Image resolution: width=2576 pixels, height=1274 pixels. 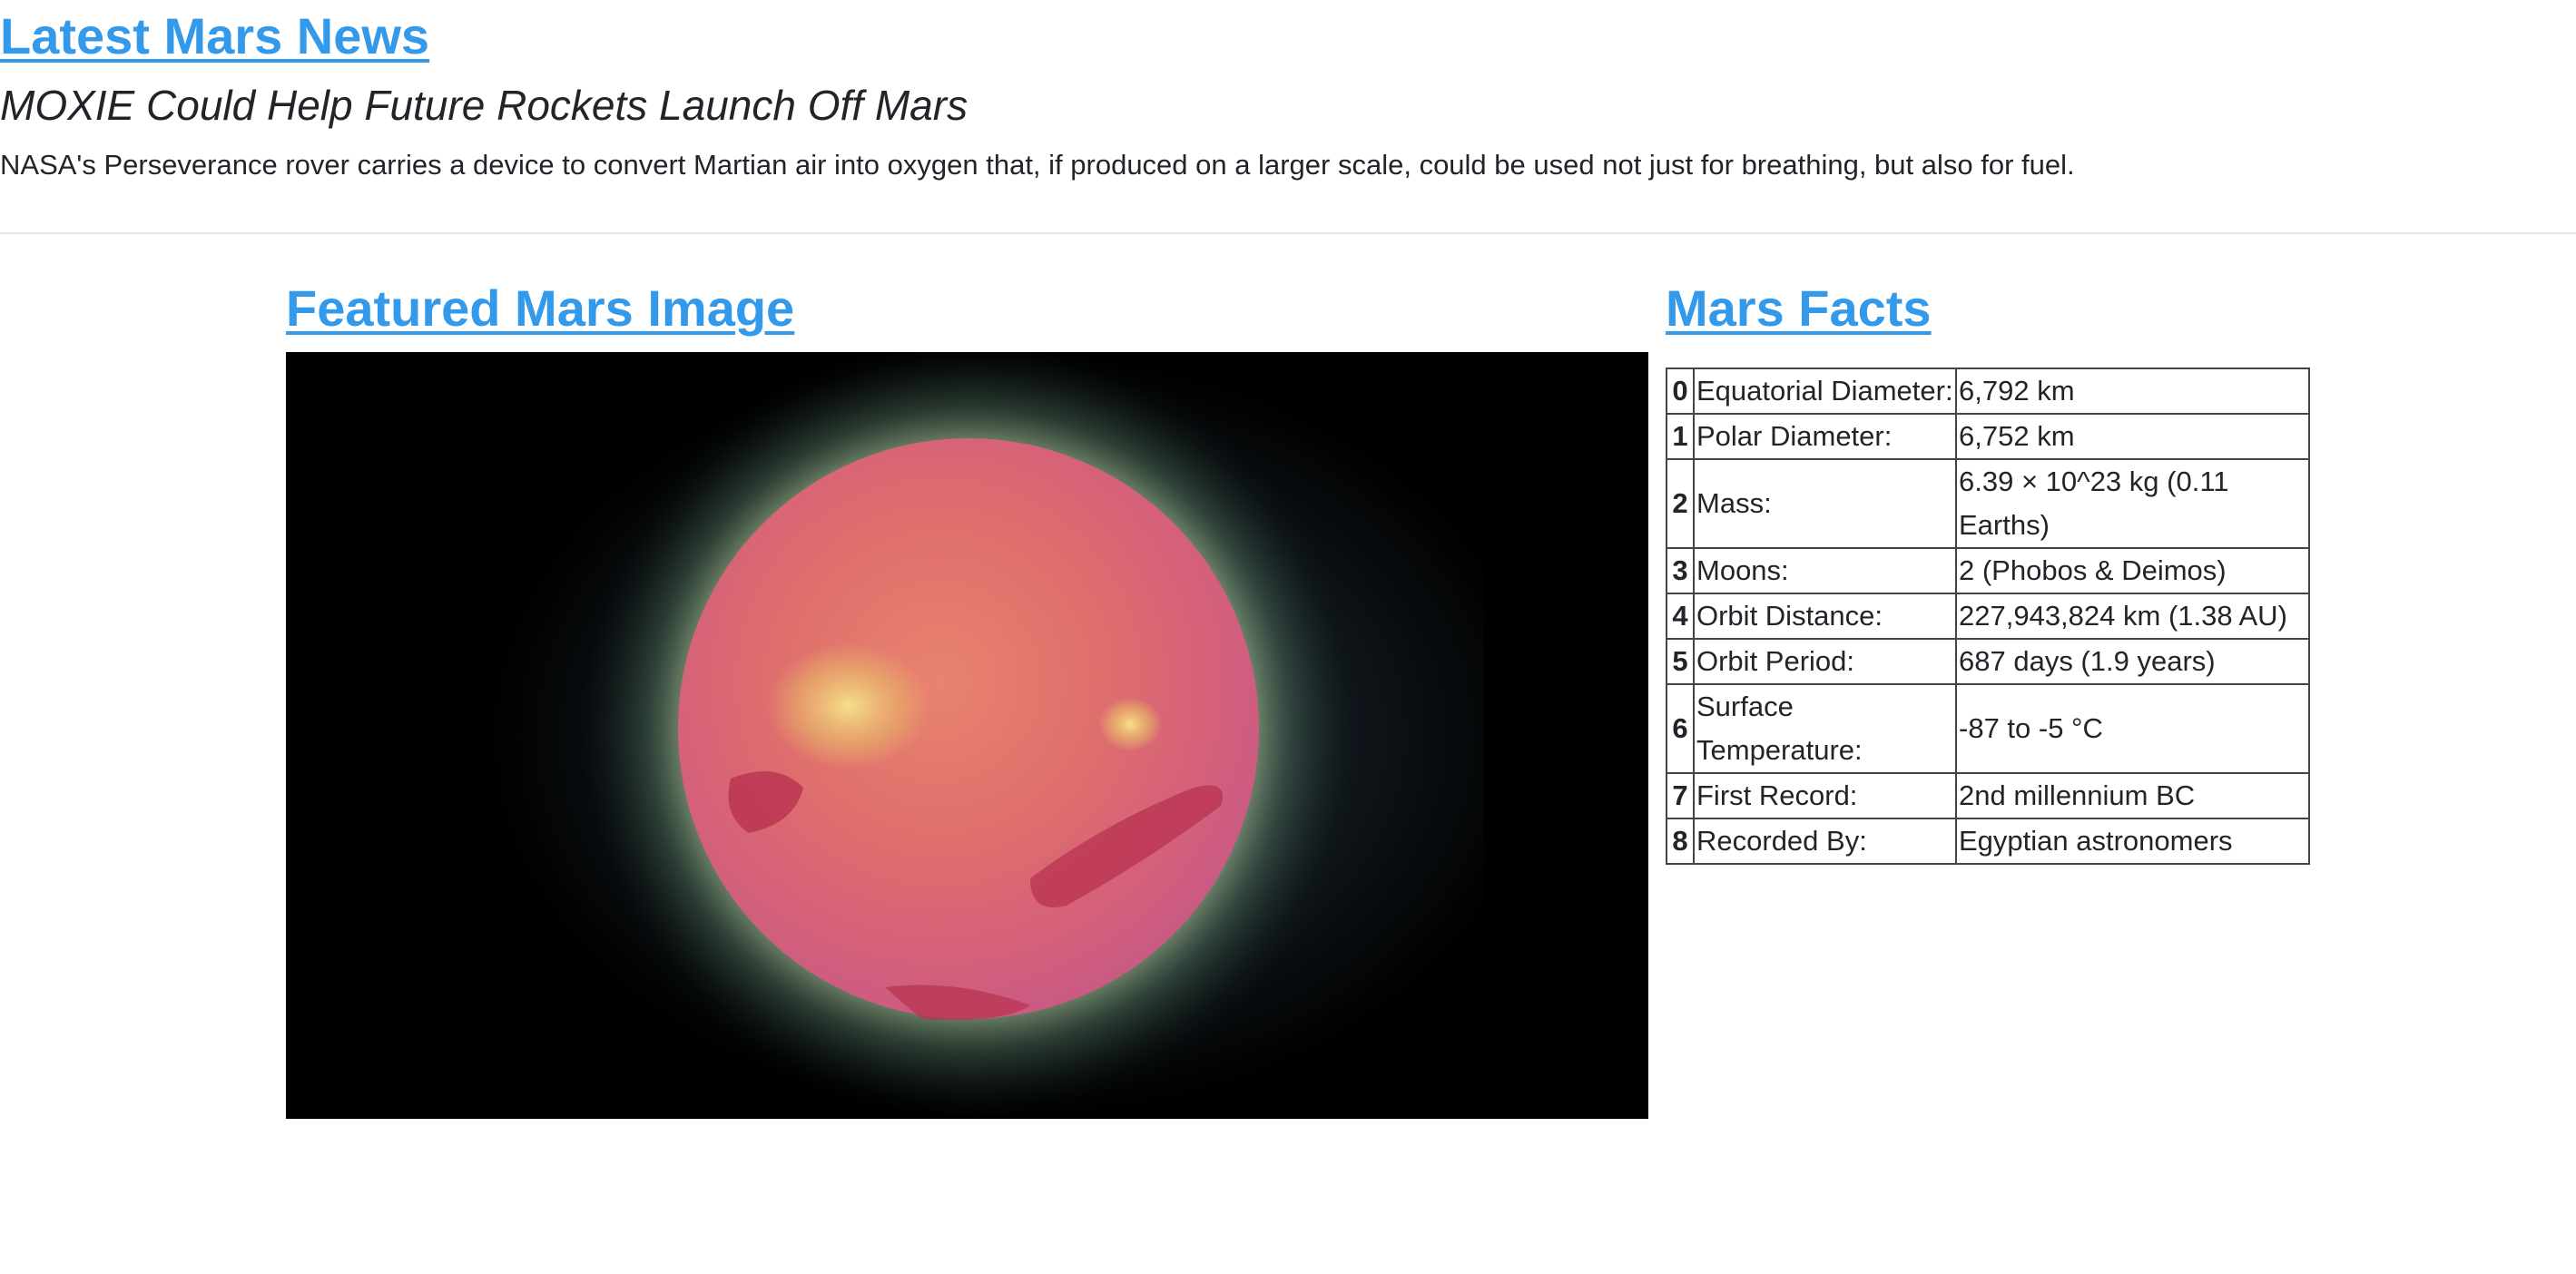 I want to click on table-row: 2 Mass: 6.39 × 10^23 kg (0.11 Earths), so click(x=1988, y=503).